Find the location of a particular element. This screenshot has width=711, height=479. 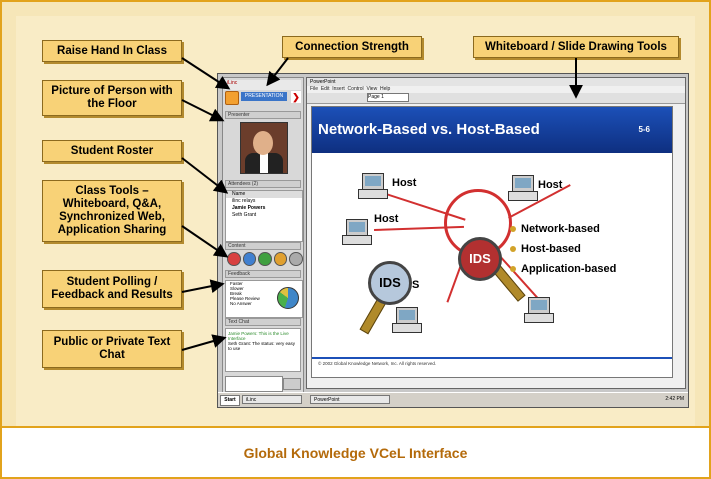

taskbar-clock: 2:42 PM is located at coordinates (674, 399).